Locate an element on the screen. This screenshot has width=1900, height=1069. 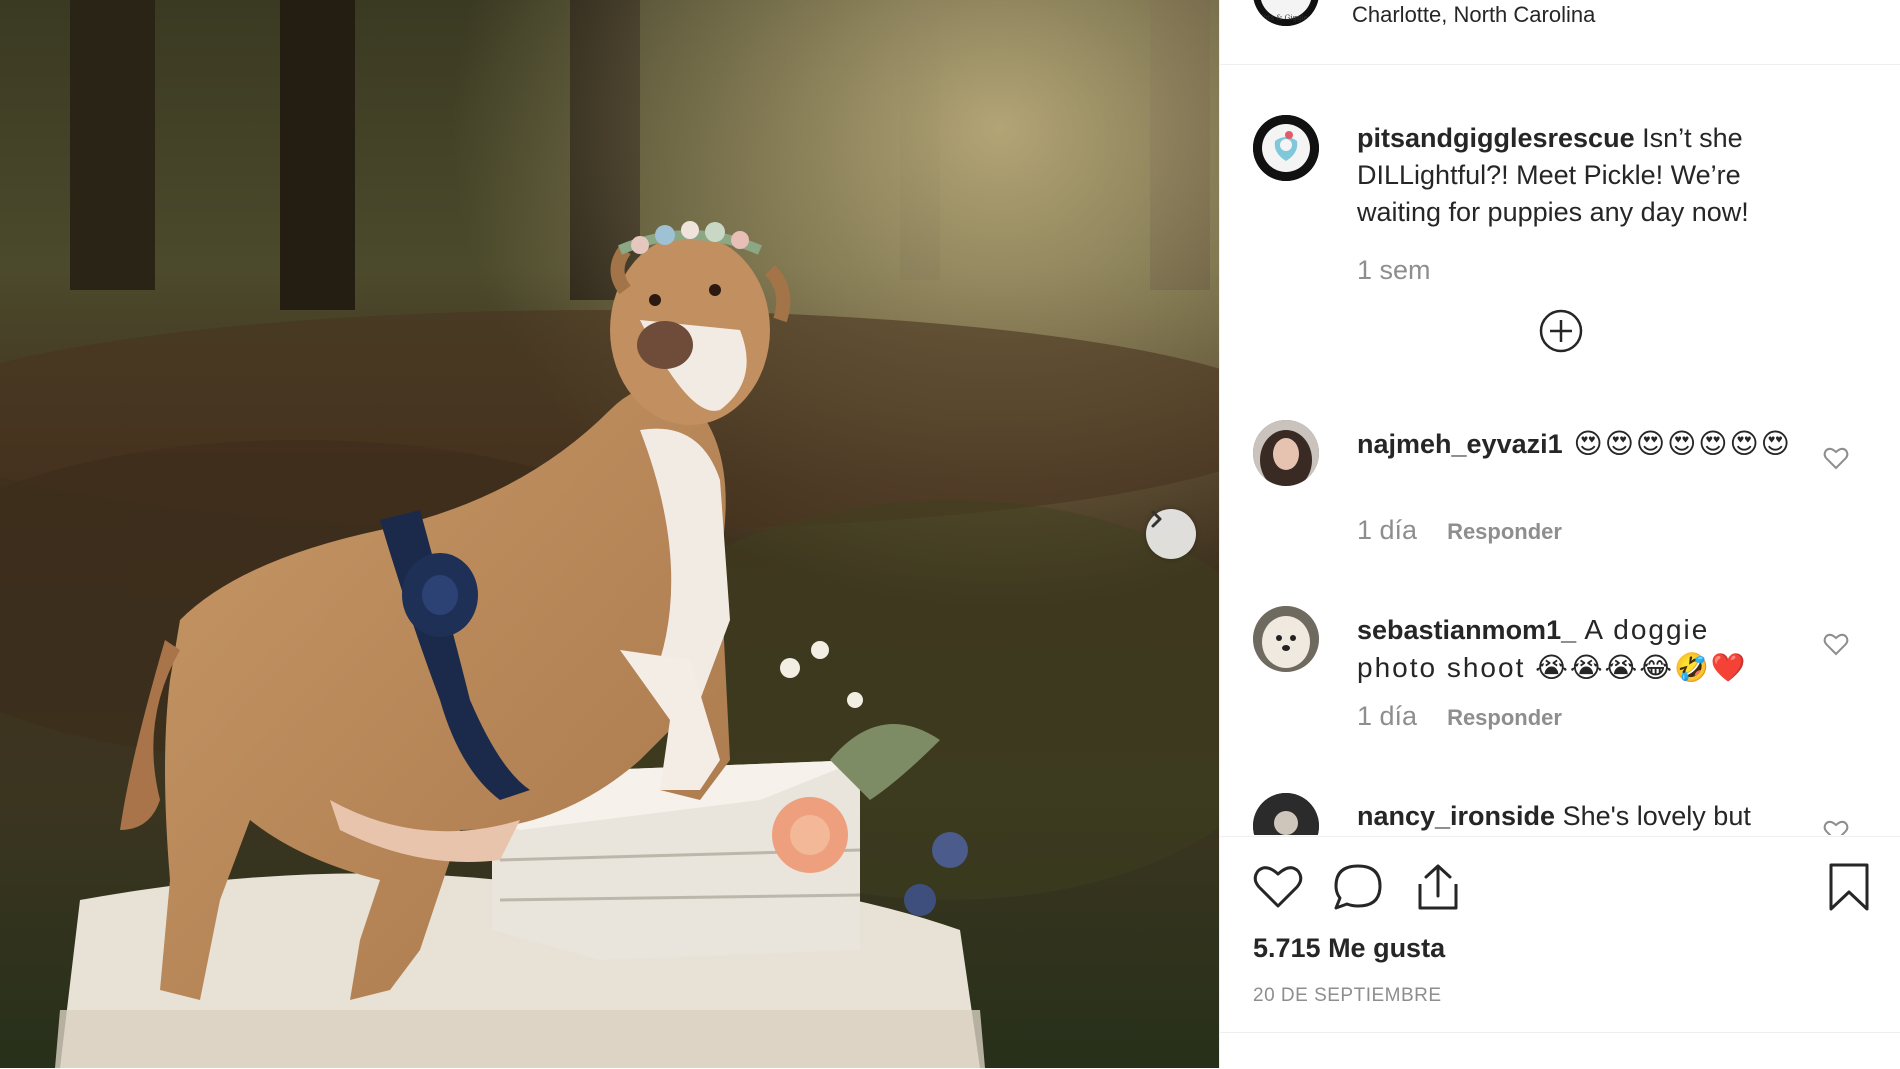
comment-username: nancy_ironside is located at coordinates (1456, 816).